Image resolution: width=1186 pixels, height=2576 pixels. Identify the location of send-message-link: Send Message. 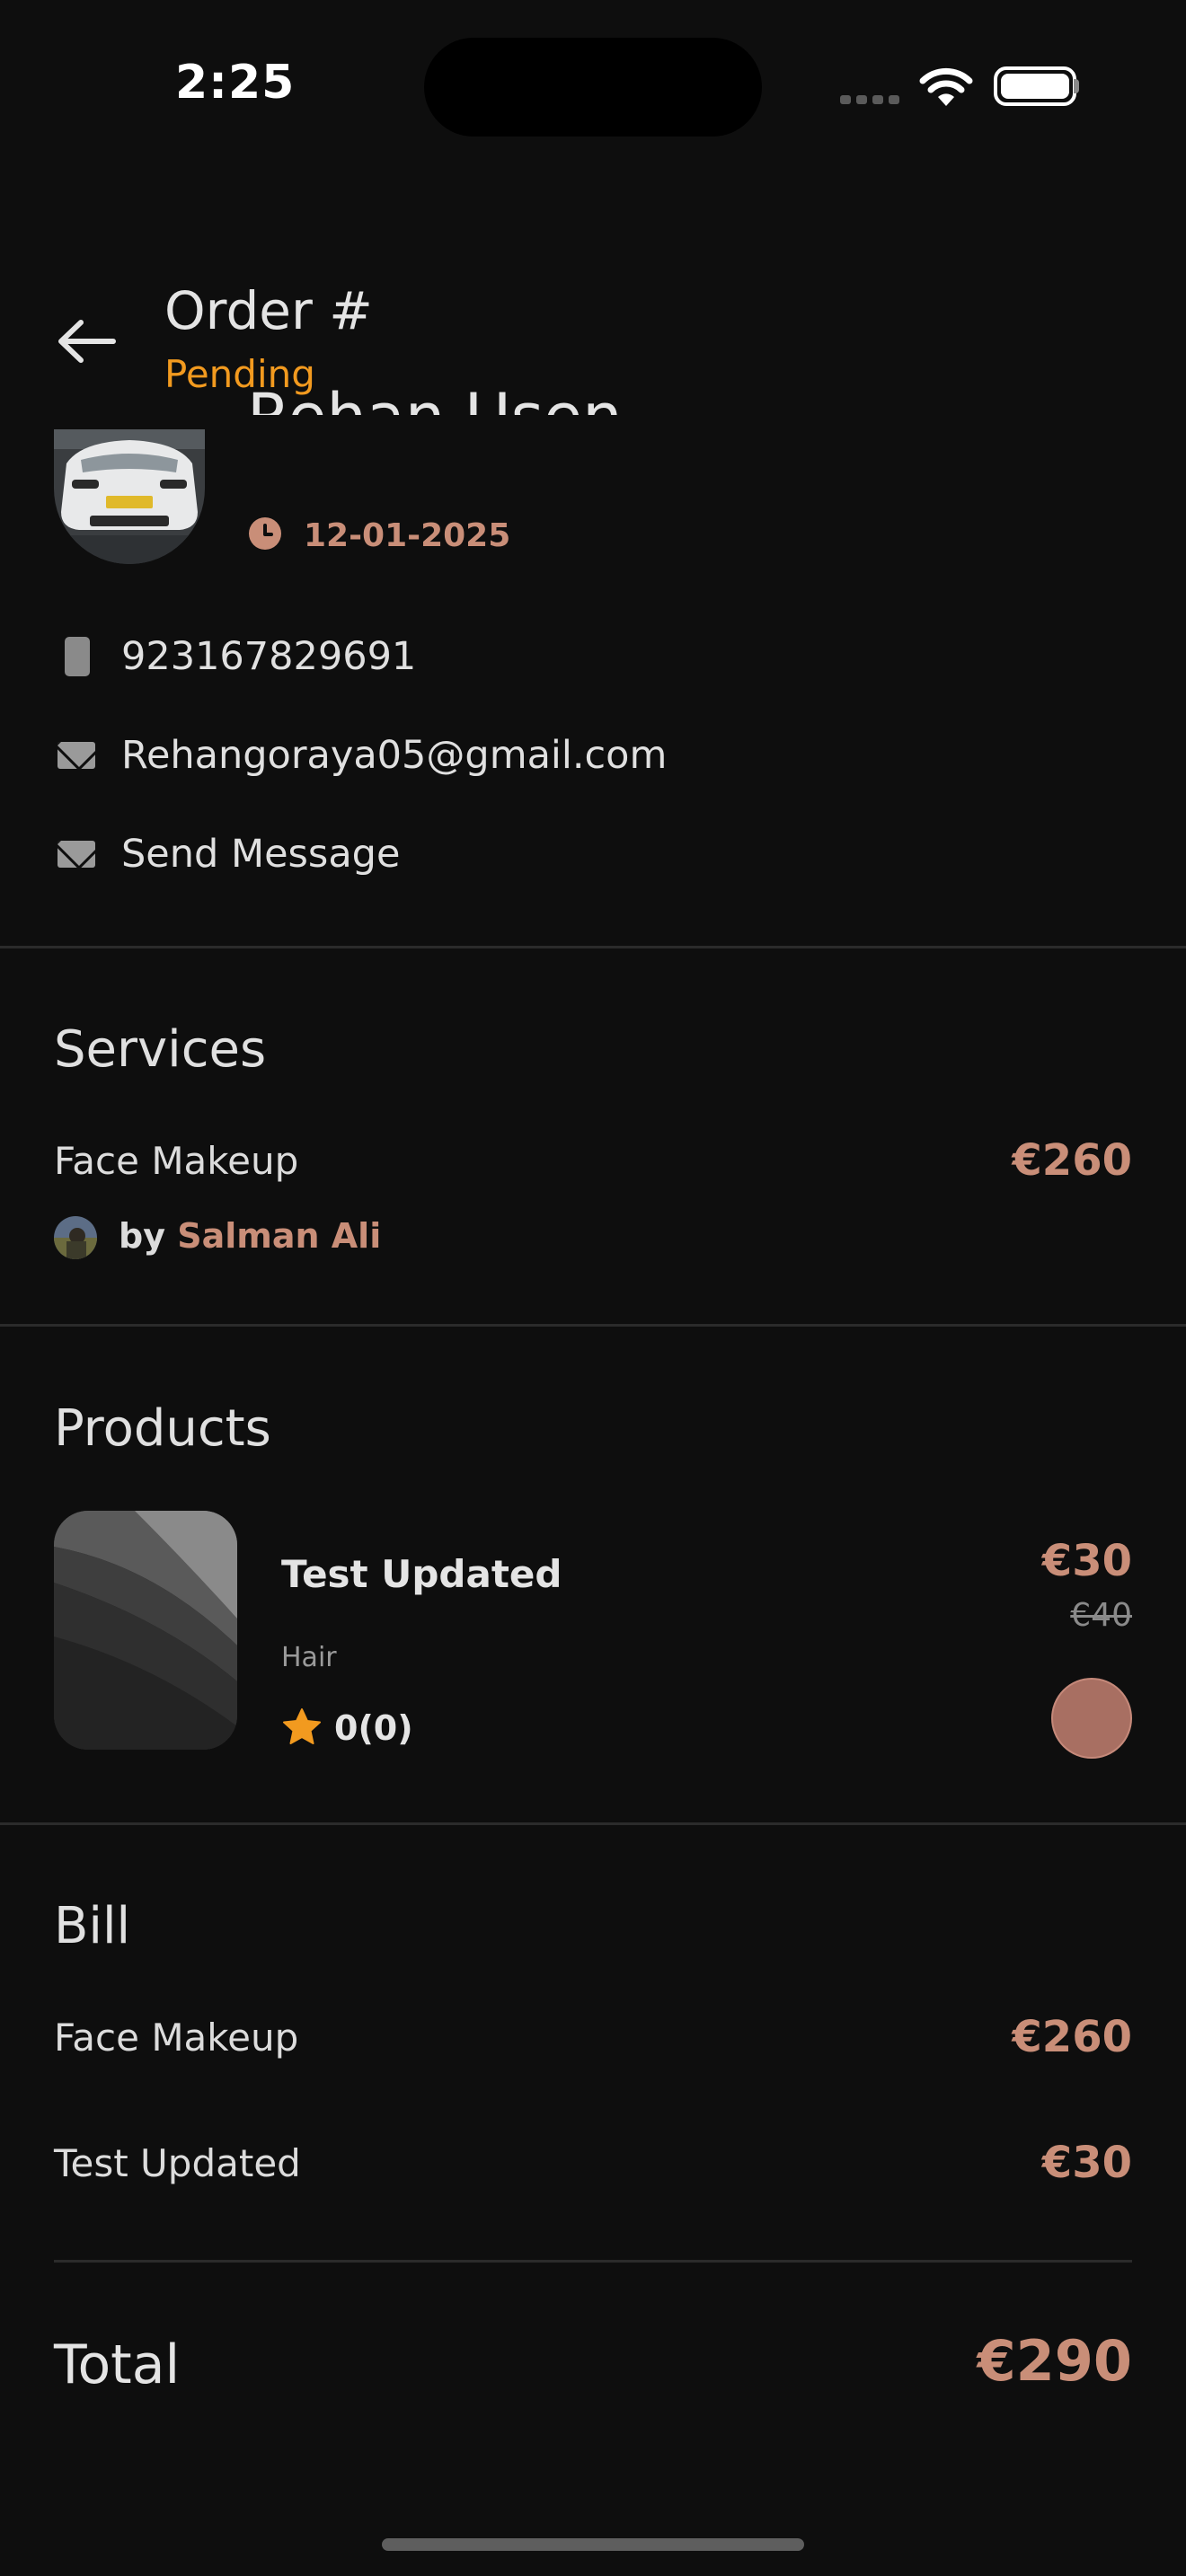
(260, 854).